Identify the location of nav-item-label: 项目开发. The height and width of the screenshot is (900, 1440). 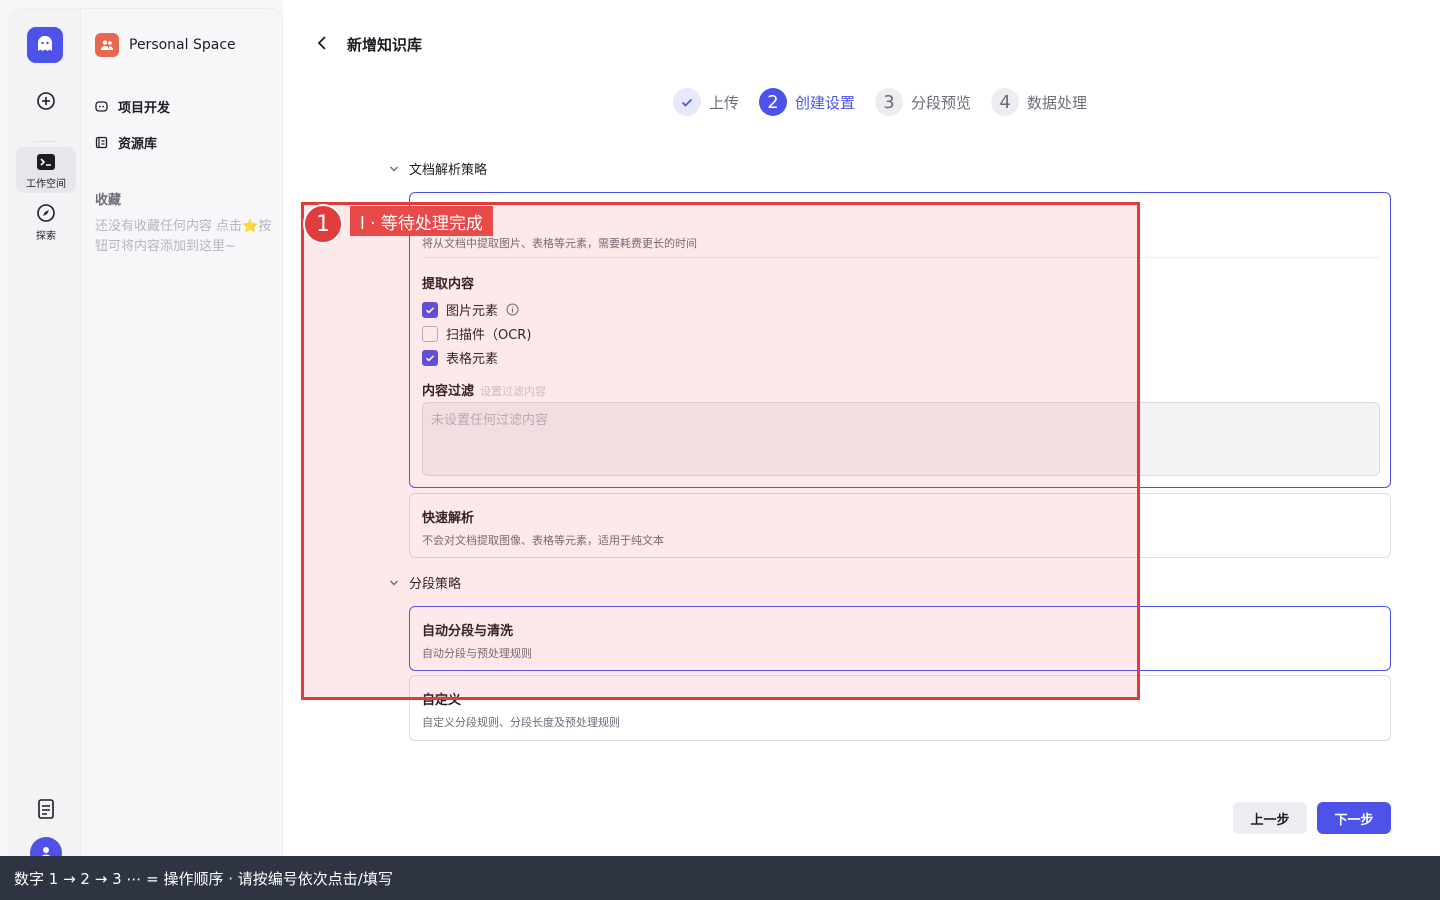
(144, 108).